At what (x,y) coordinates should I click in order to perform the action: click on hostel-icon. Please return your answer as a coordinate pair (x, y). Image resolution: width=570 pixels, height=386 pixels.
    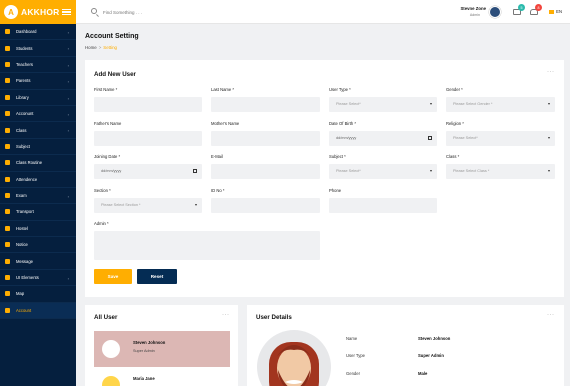
    Looking at the image, I should click on (7, 228).